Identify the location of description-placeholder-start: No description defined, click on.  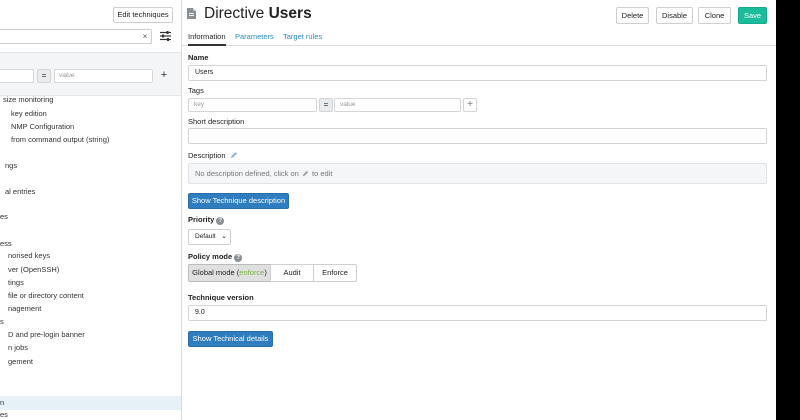
(247, 173).